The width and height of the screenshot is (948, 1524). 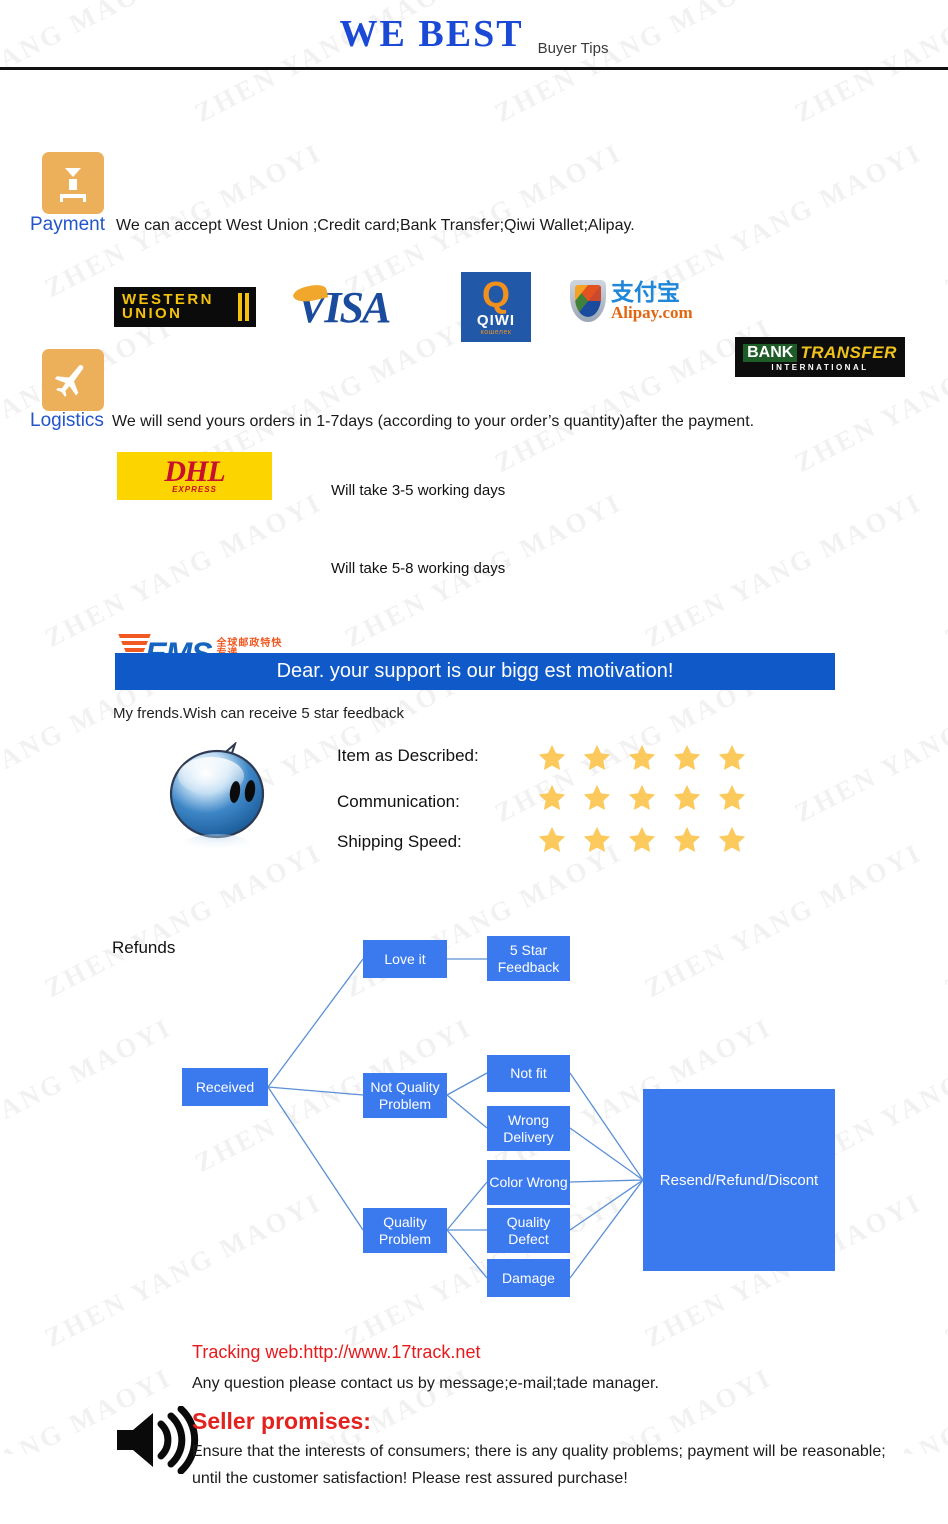 I want to click on western-union-line2: UNION, so click(x=152, y=313).